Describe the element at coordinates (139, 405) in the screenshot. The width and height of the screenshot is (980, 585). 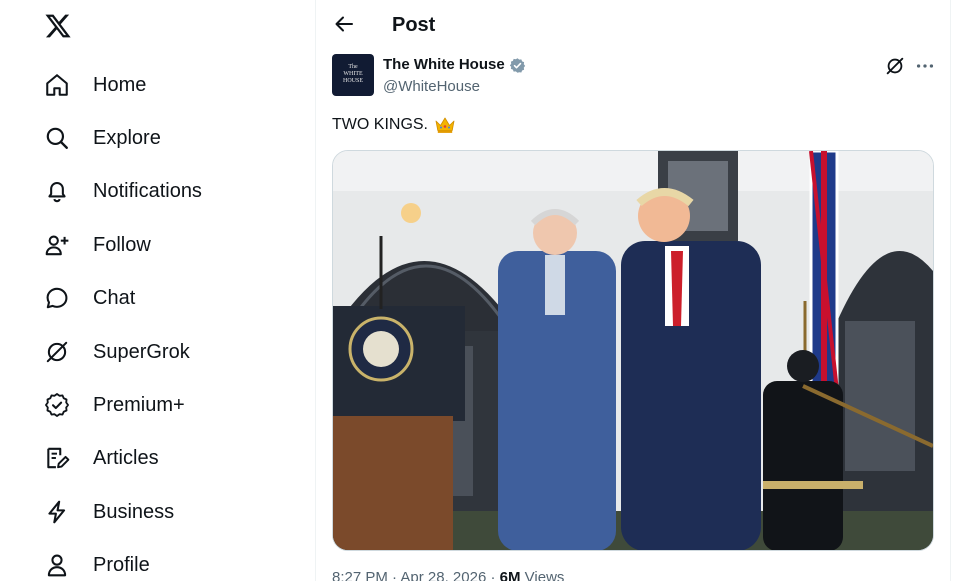
I see `nav-label: Premium+` at that location.